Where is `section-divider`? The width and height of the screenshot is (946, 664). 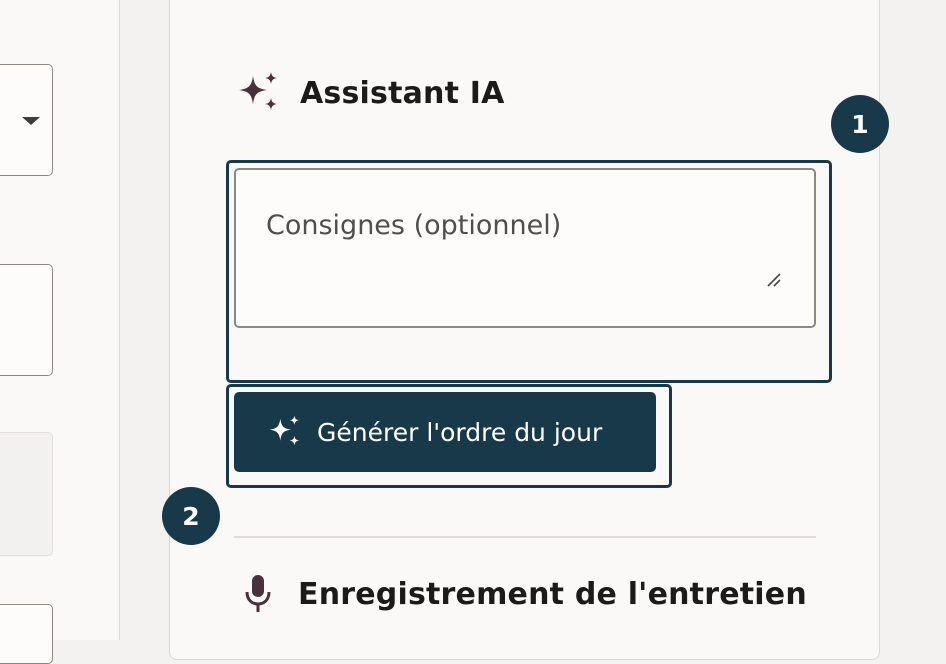
section-divider is located at coordinates (525, 537).